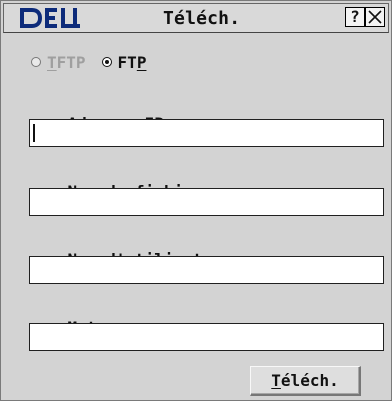 The image size is (392, 401). Describe the element at coordinates (145, 249) in the screenshot. I see `username-label: Nom d'utilisateur :` at that location.